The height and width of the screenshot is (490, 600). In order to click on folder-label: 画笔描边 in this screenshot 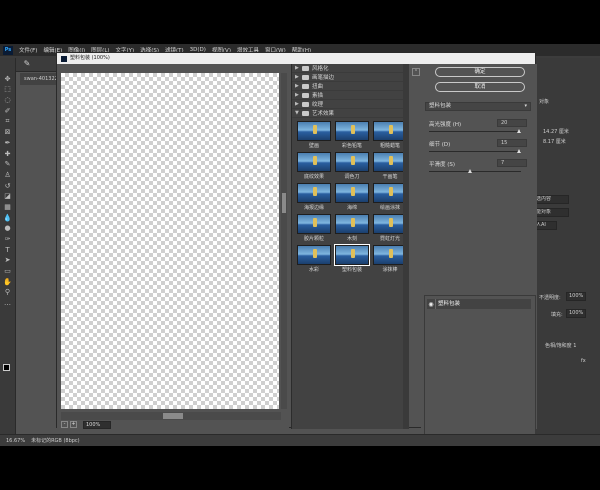, I will do `click(323, 78)`.